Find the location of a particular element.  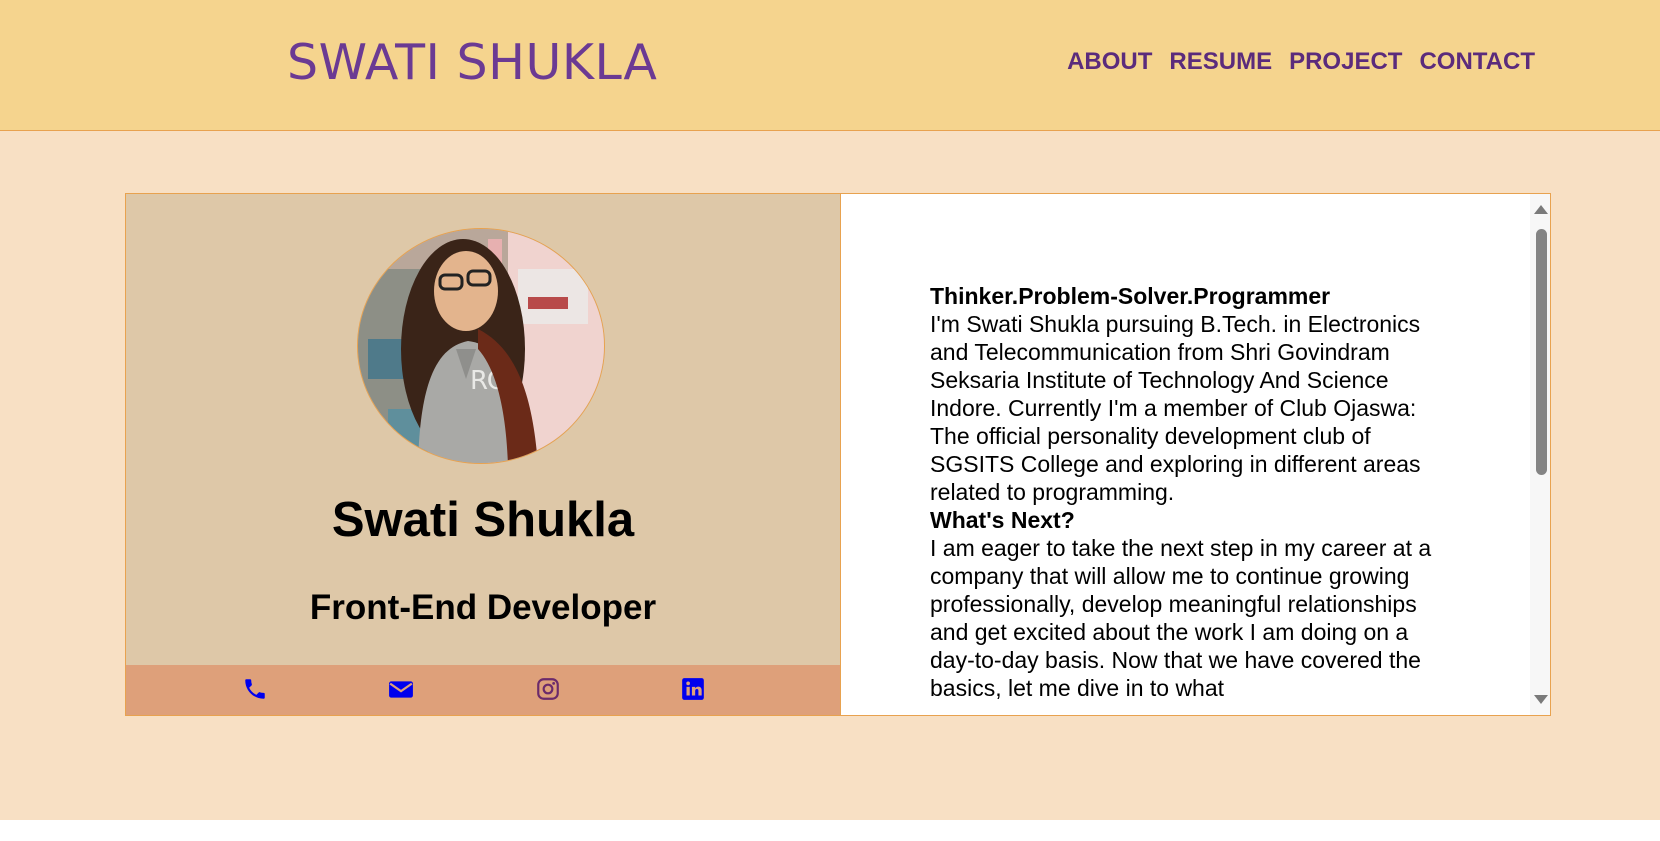

scroll-down-arrow-icon is located at coordinates (1541, 699).